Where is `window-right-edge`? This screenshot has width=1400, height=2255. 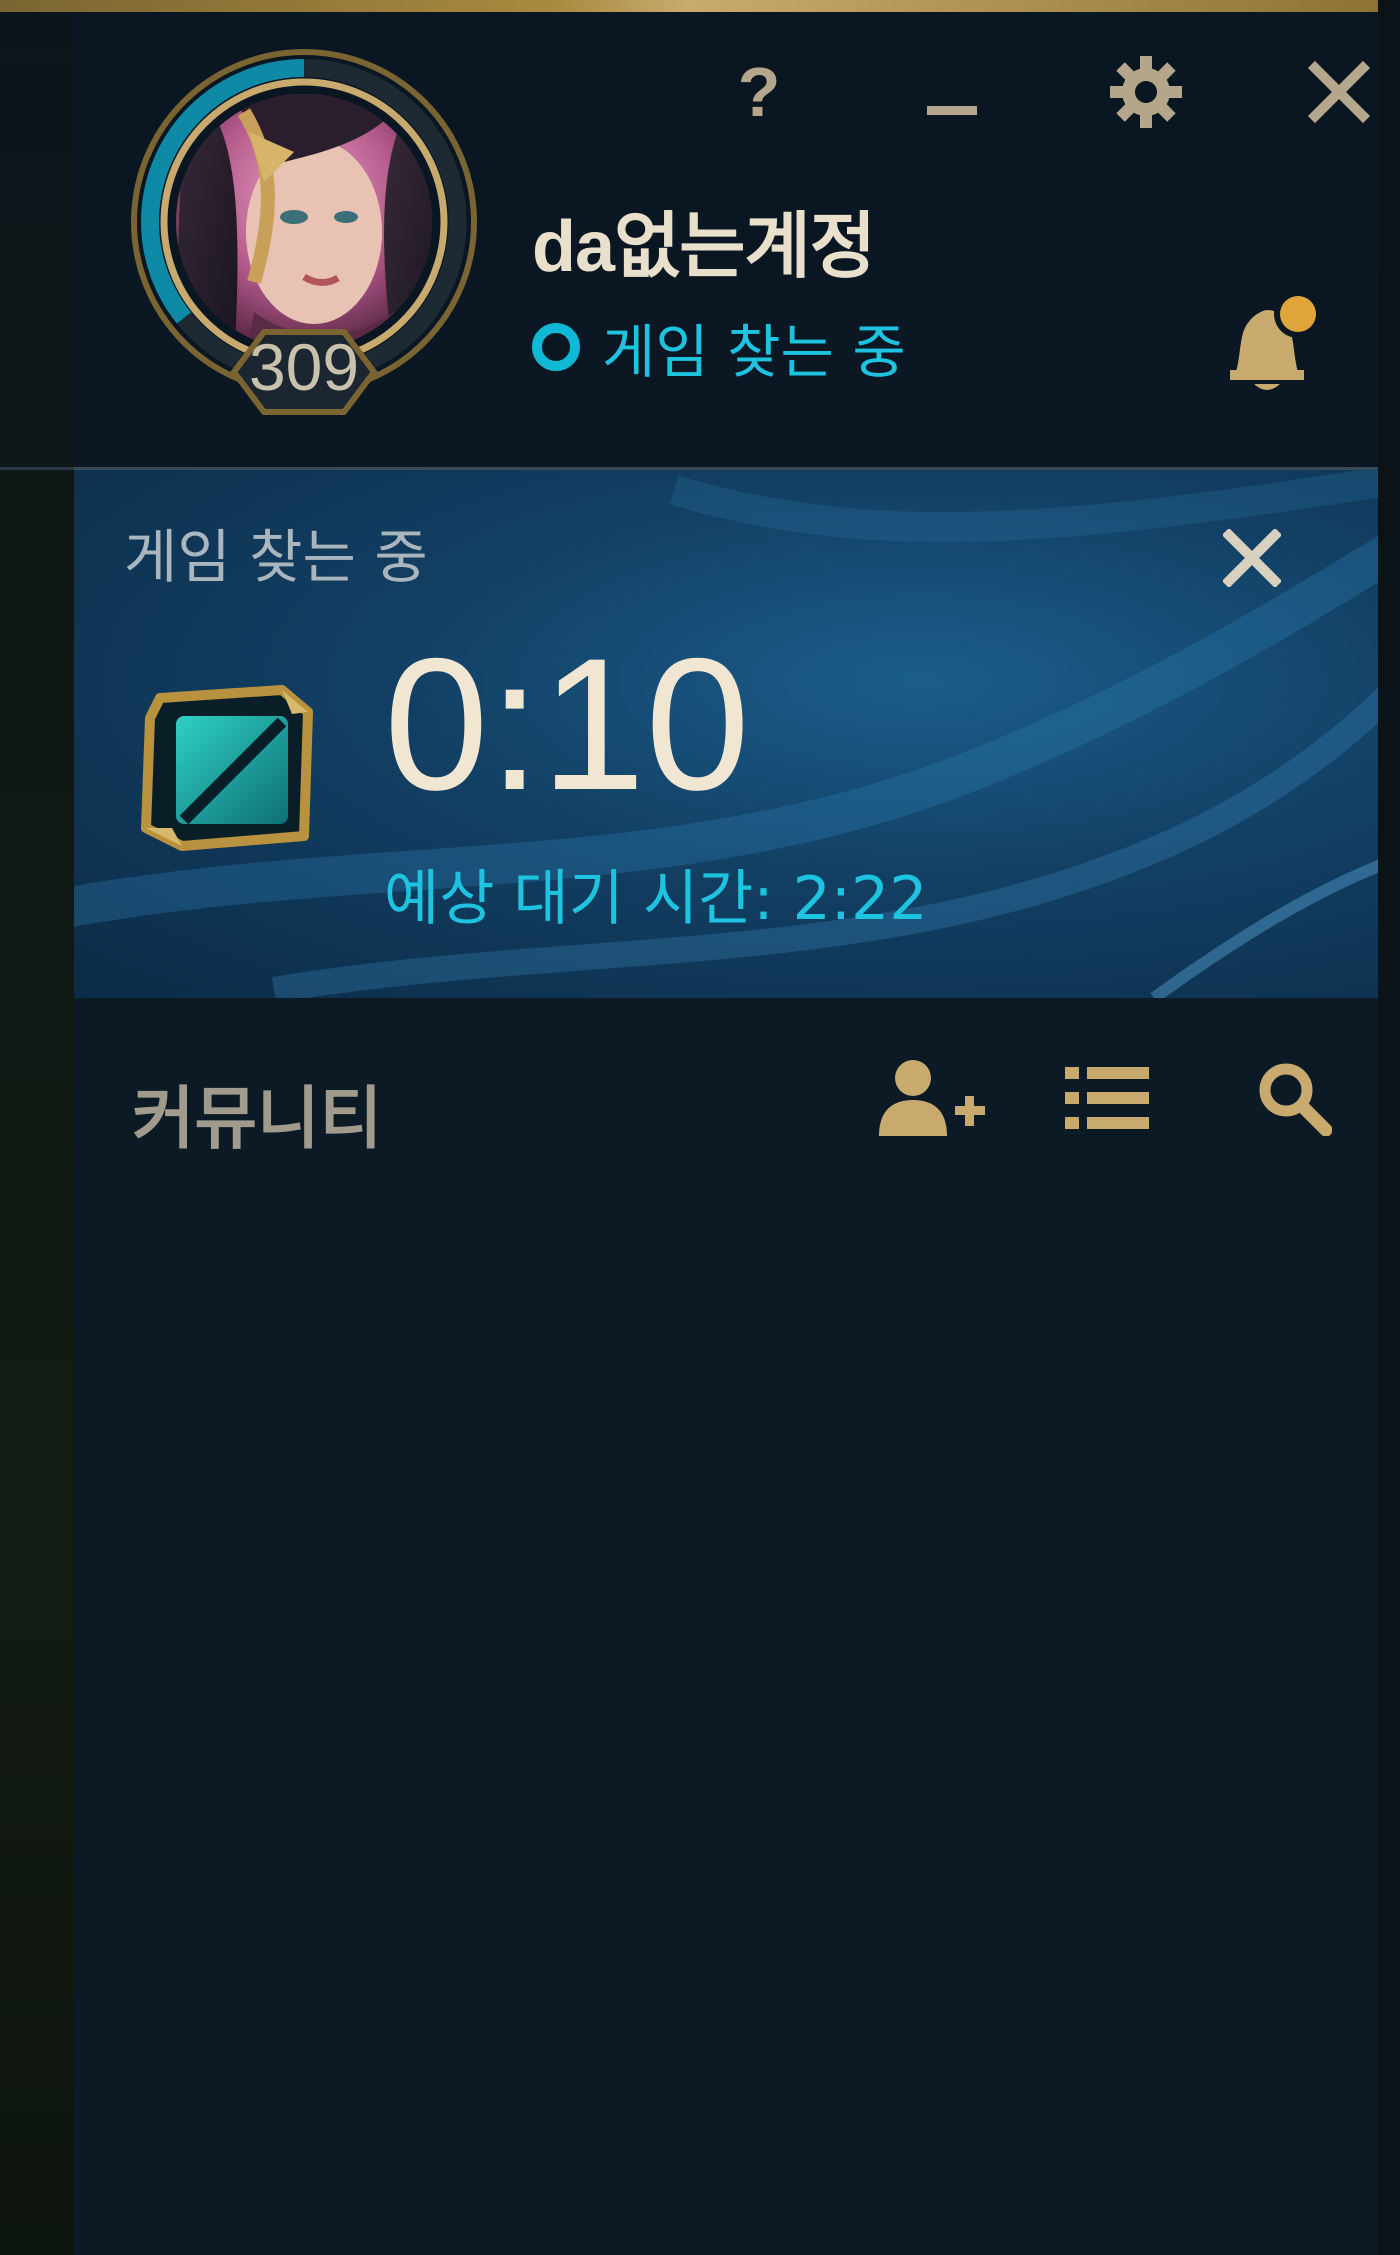
window-right-edge is located at coordinates (1389, 1127).